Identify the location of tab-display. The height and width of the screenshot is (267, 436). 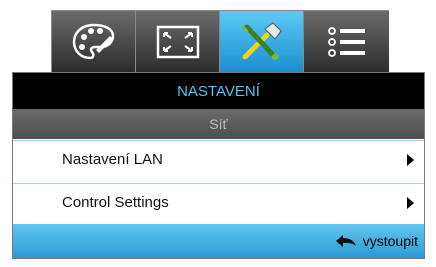
(178, 41).